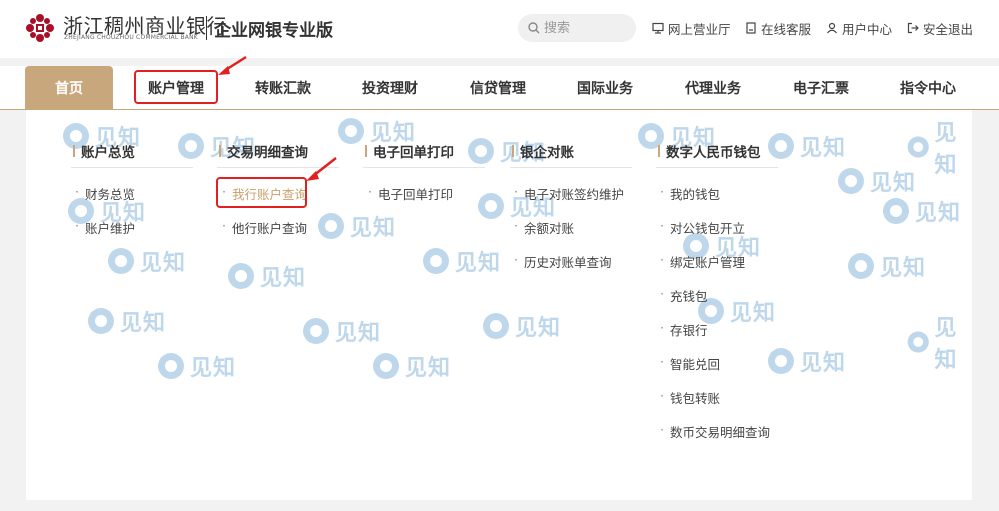  What do you see at coordinates (821, 88) in the screenshot?
I see `nav-e-bill: 电子汇票` at bounding box center [821, 88].